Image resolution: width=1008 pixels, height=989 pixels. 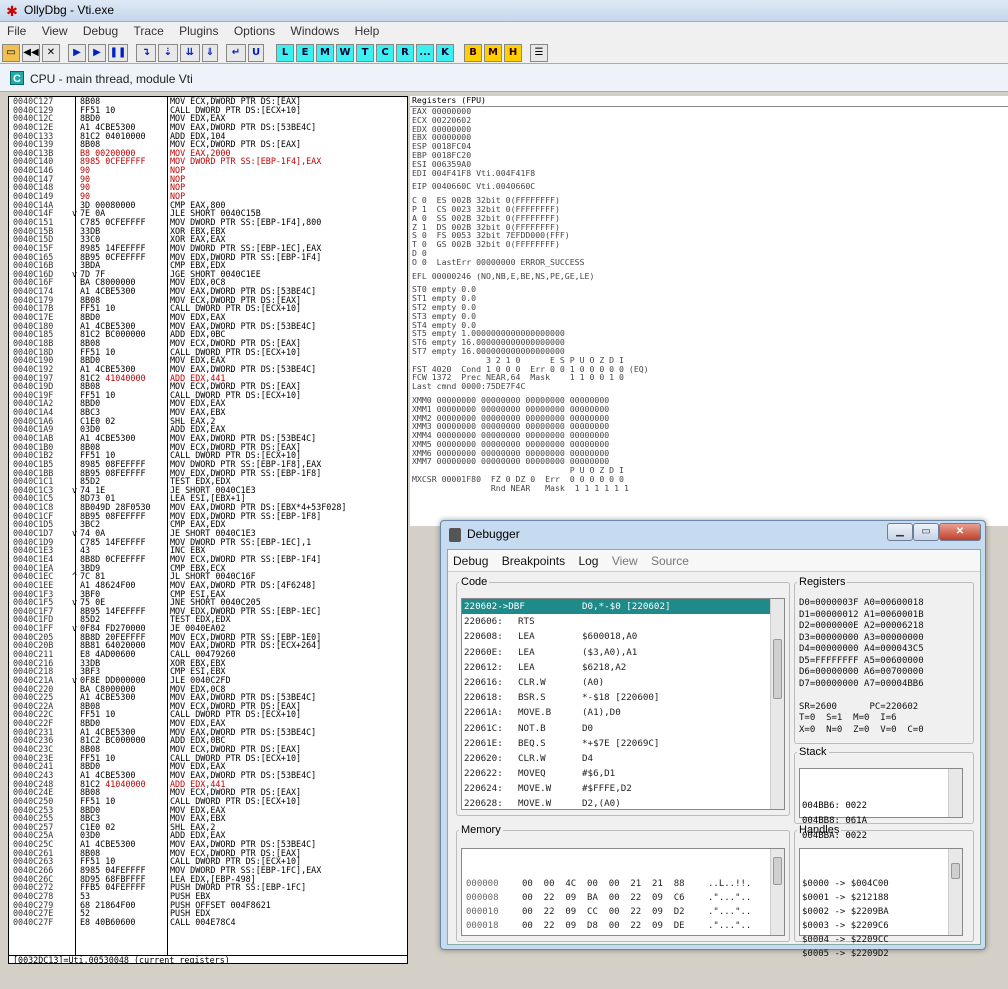 I want to click on run-icon: ▶, so click(x=77, y=53).